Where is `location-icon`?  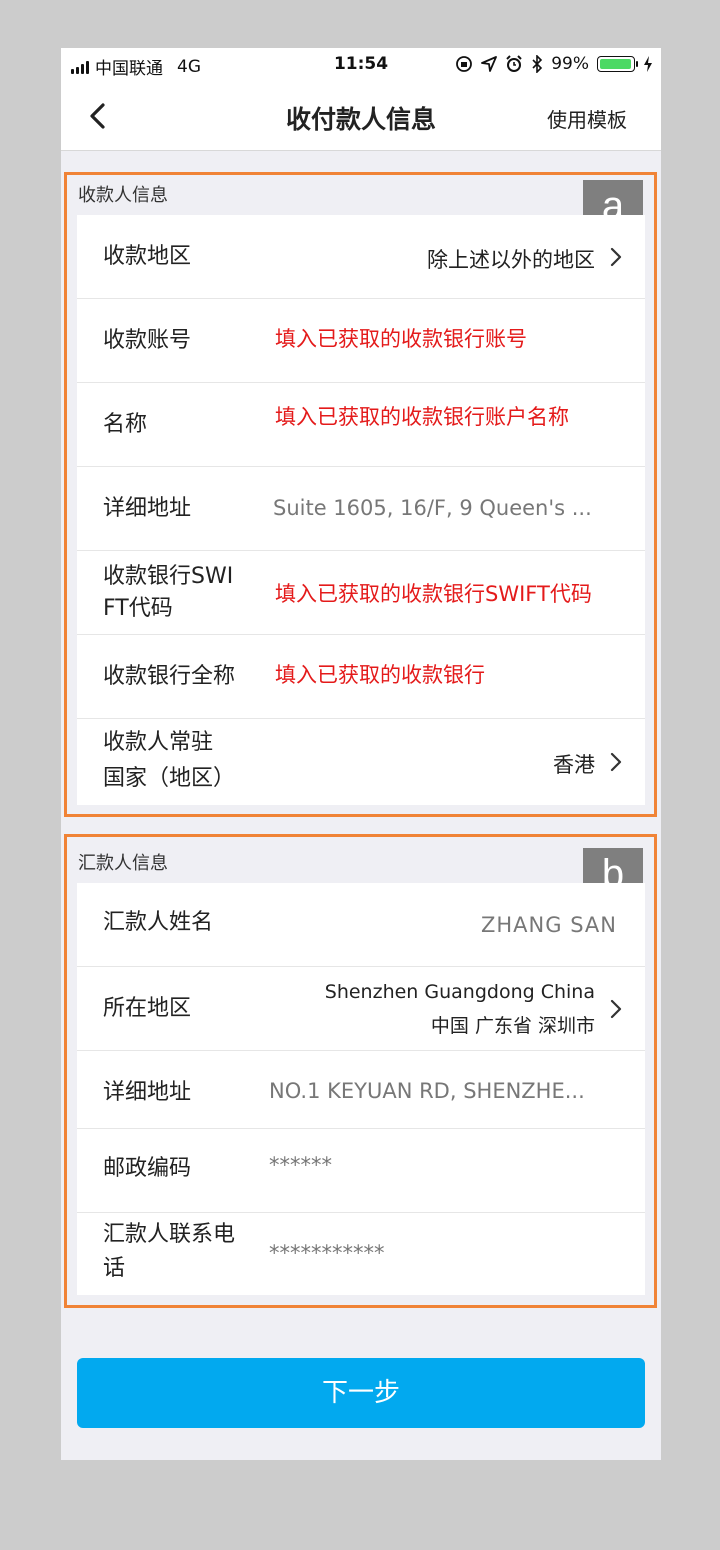 location-icon is located at coordinates (489, 64).